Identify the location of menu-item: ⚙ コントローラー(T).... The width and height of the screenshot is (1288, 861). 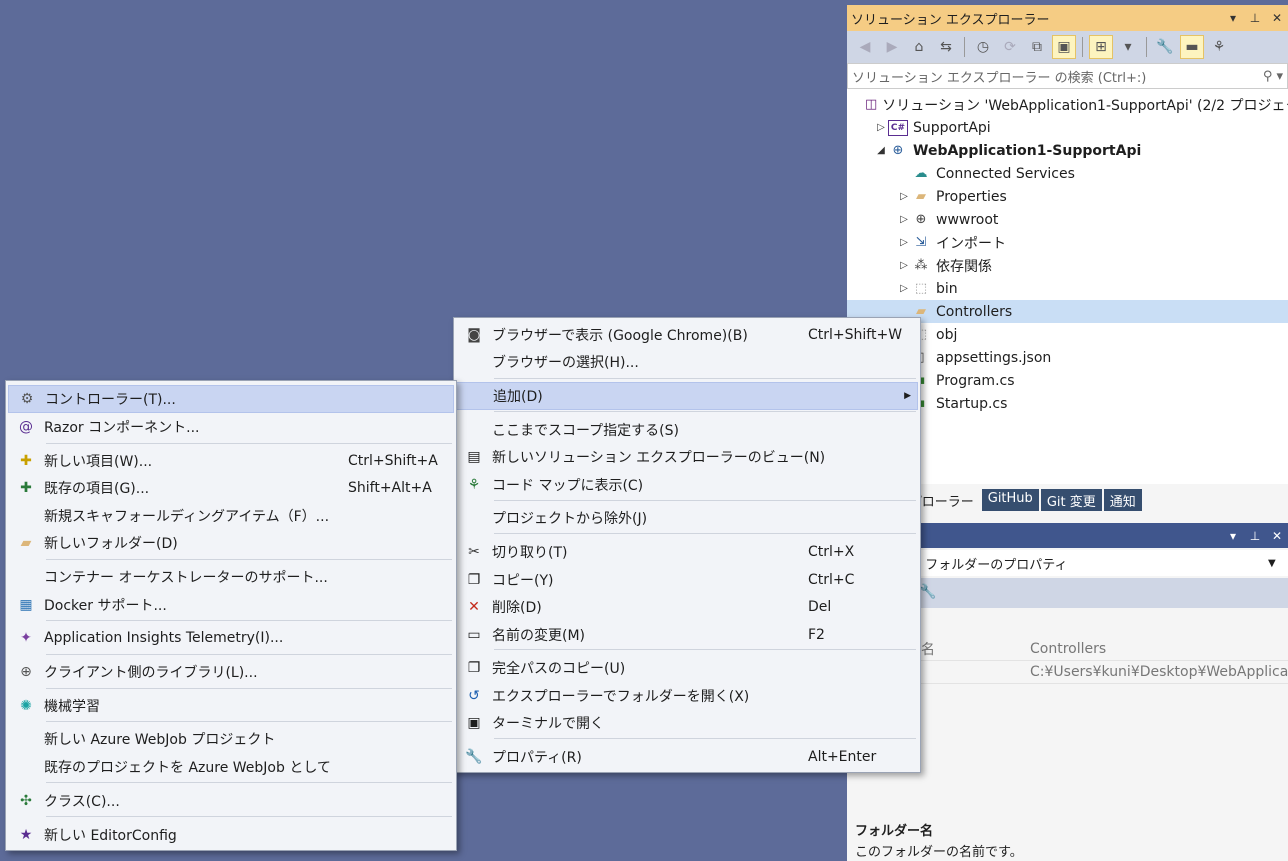
(231, 399).